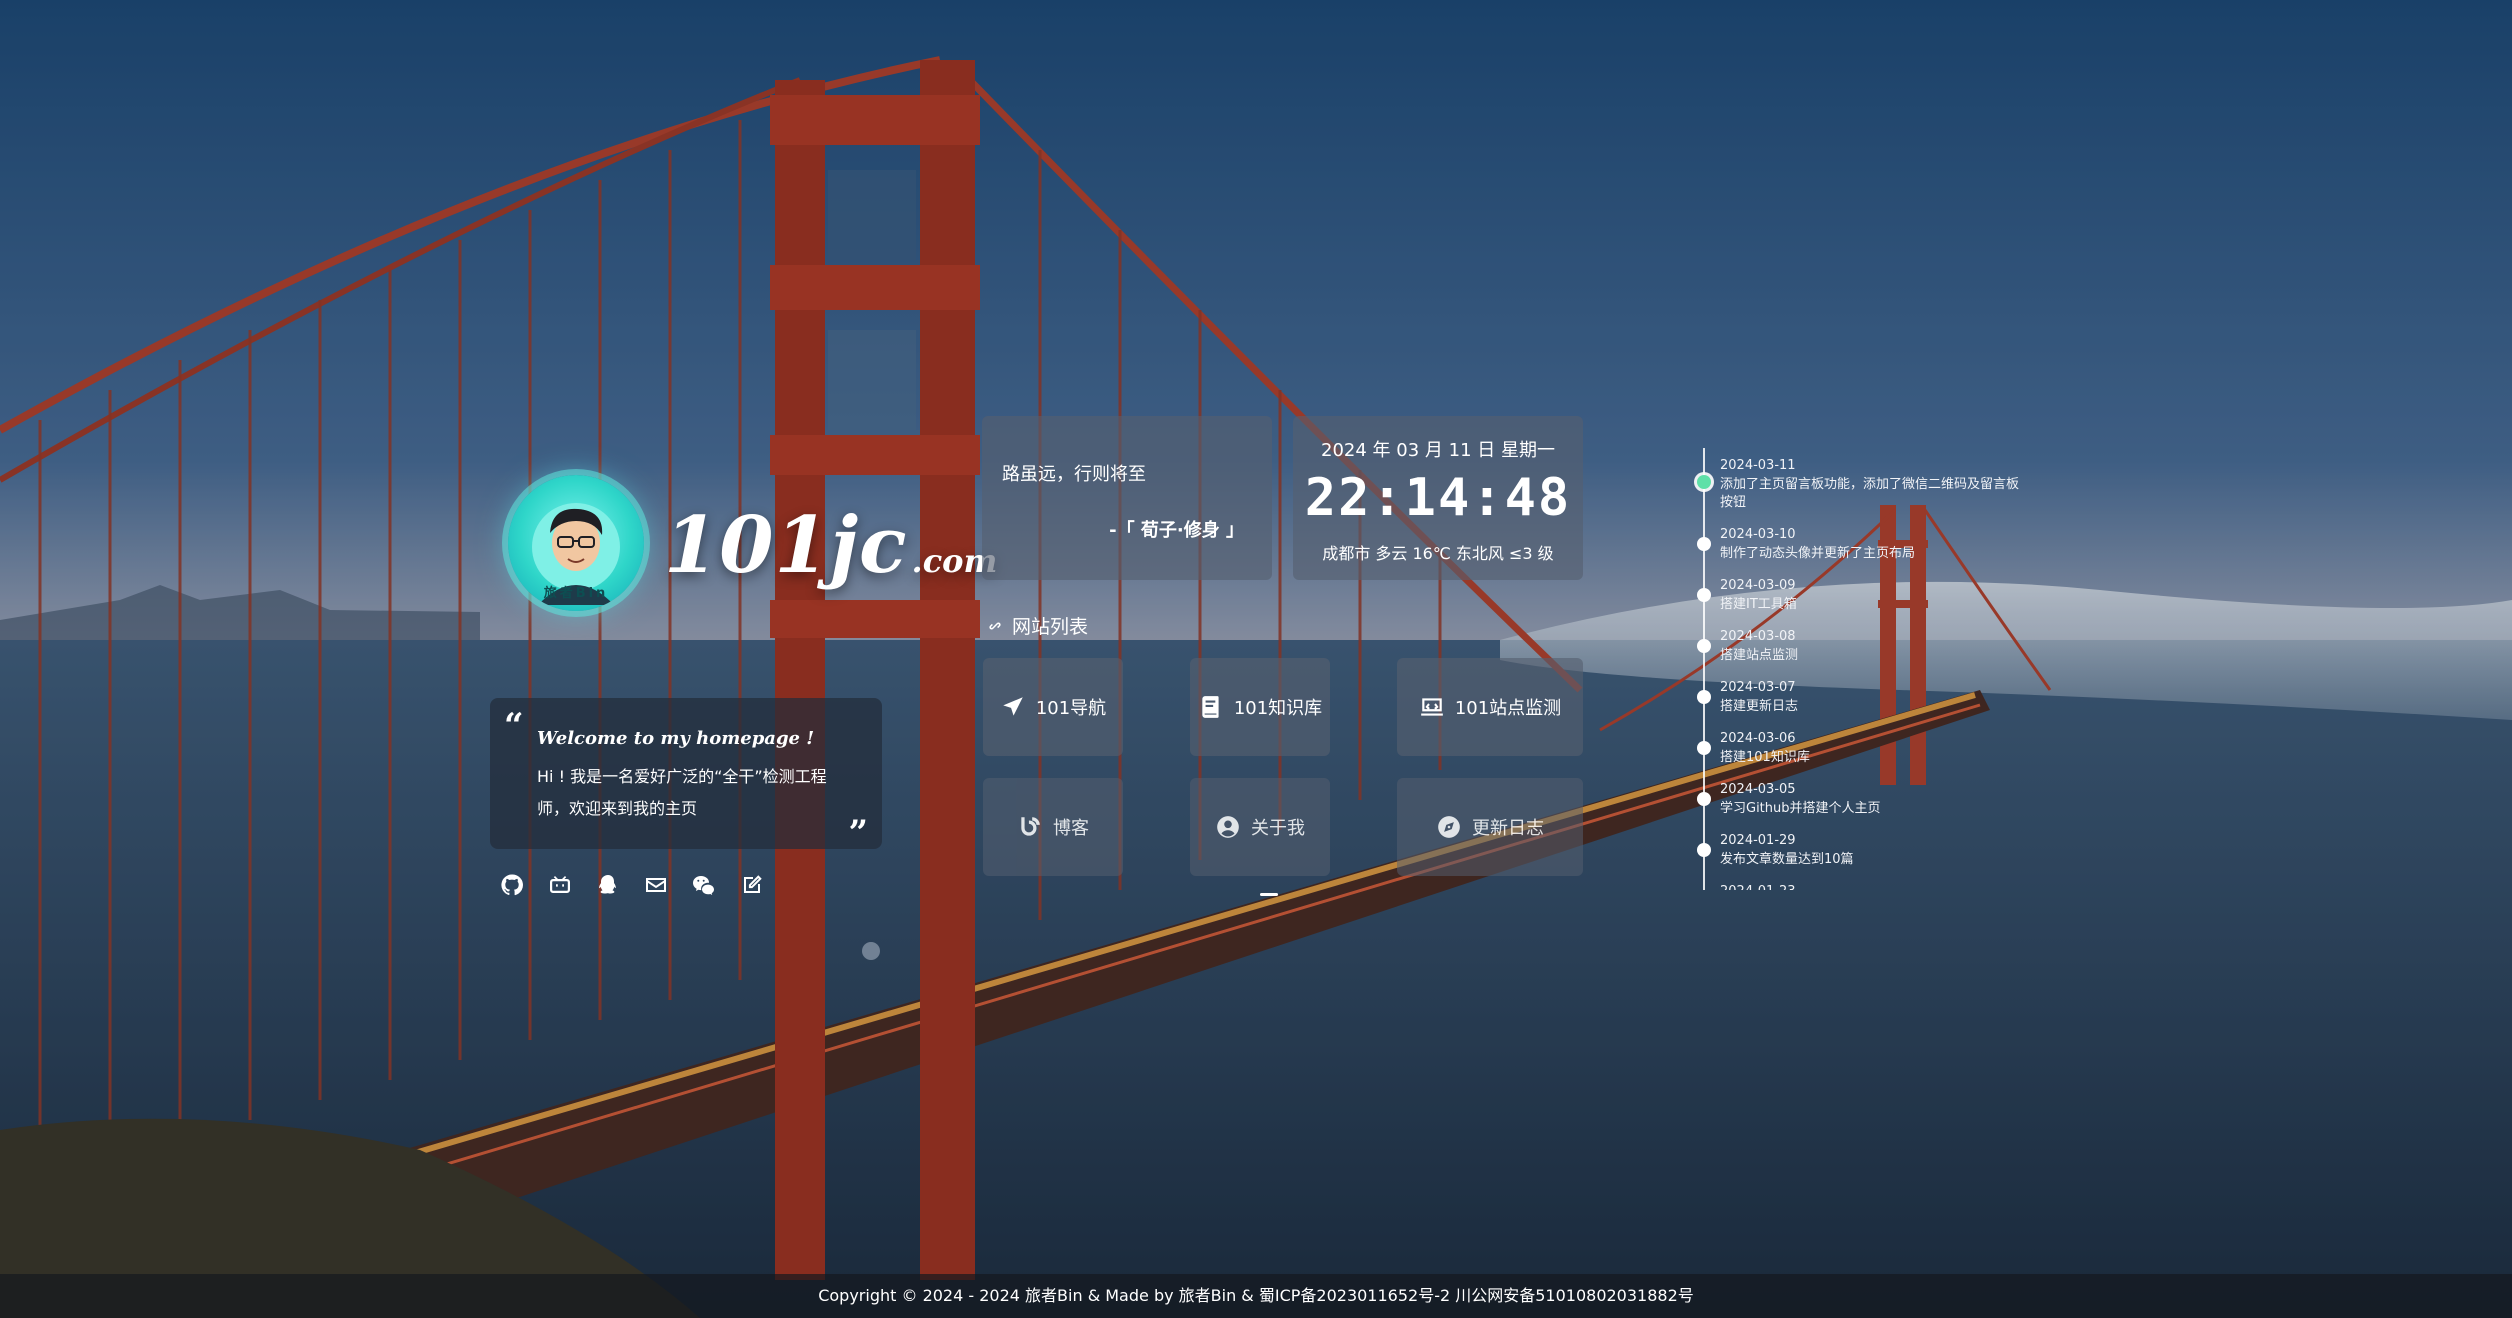 Image resolution: width=2512 pixels, height=1318 pixels. I want to click on avatar-caption: 旅者Bin, so click(576, 593).